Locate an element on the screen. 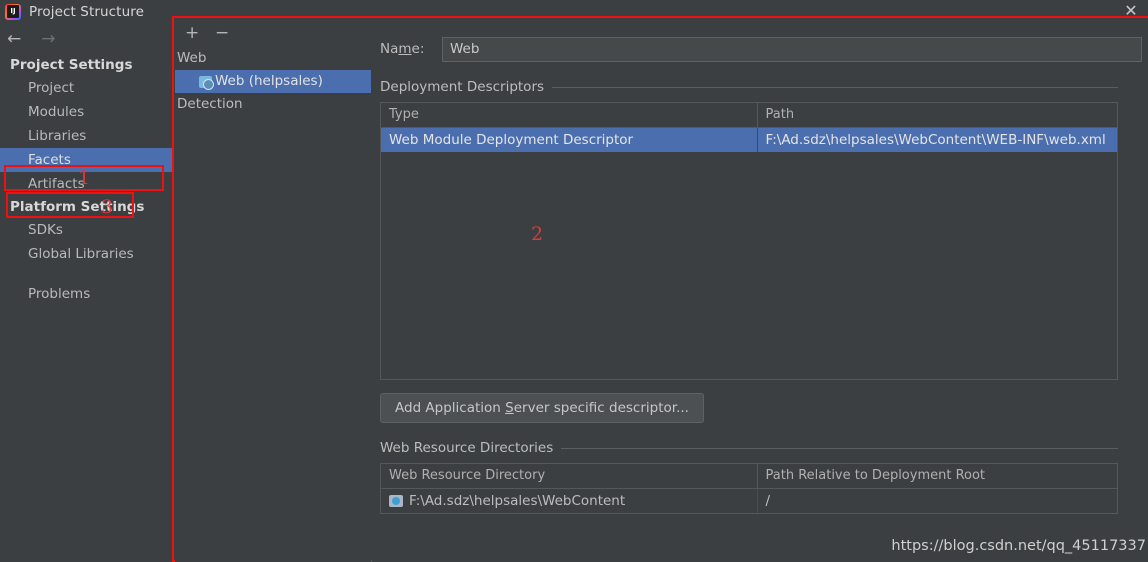  sidebar-item-modules: Modules is located at coordinates (86, 112).